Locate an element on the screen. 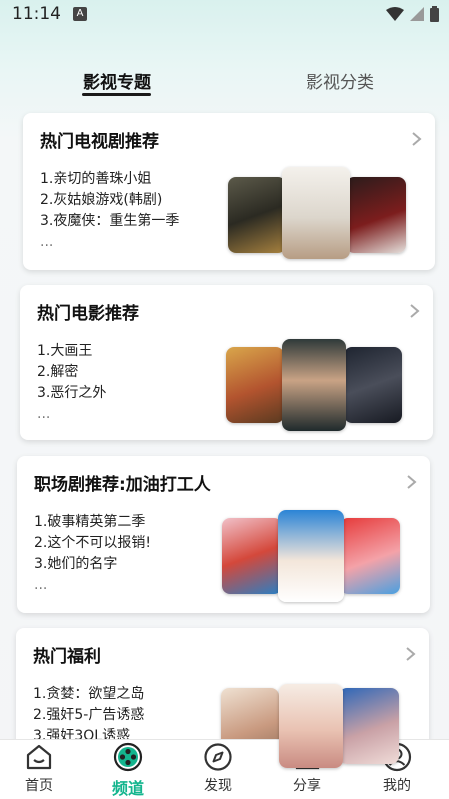  status-time: 11:14 is located at coordinates (36, 14).